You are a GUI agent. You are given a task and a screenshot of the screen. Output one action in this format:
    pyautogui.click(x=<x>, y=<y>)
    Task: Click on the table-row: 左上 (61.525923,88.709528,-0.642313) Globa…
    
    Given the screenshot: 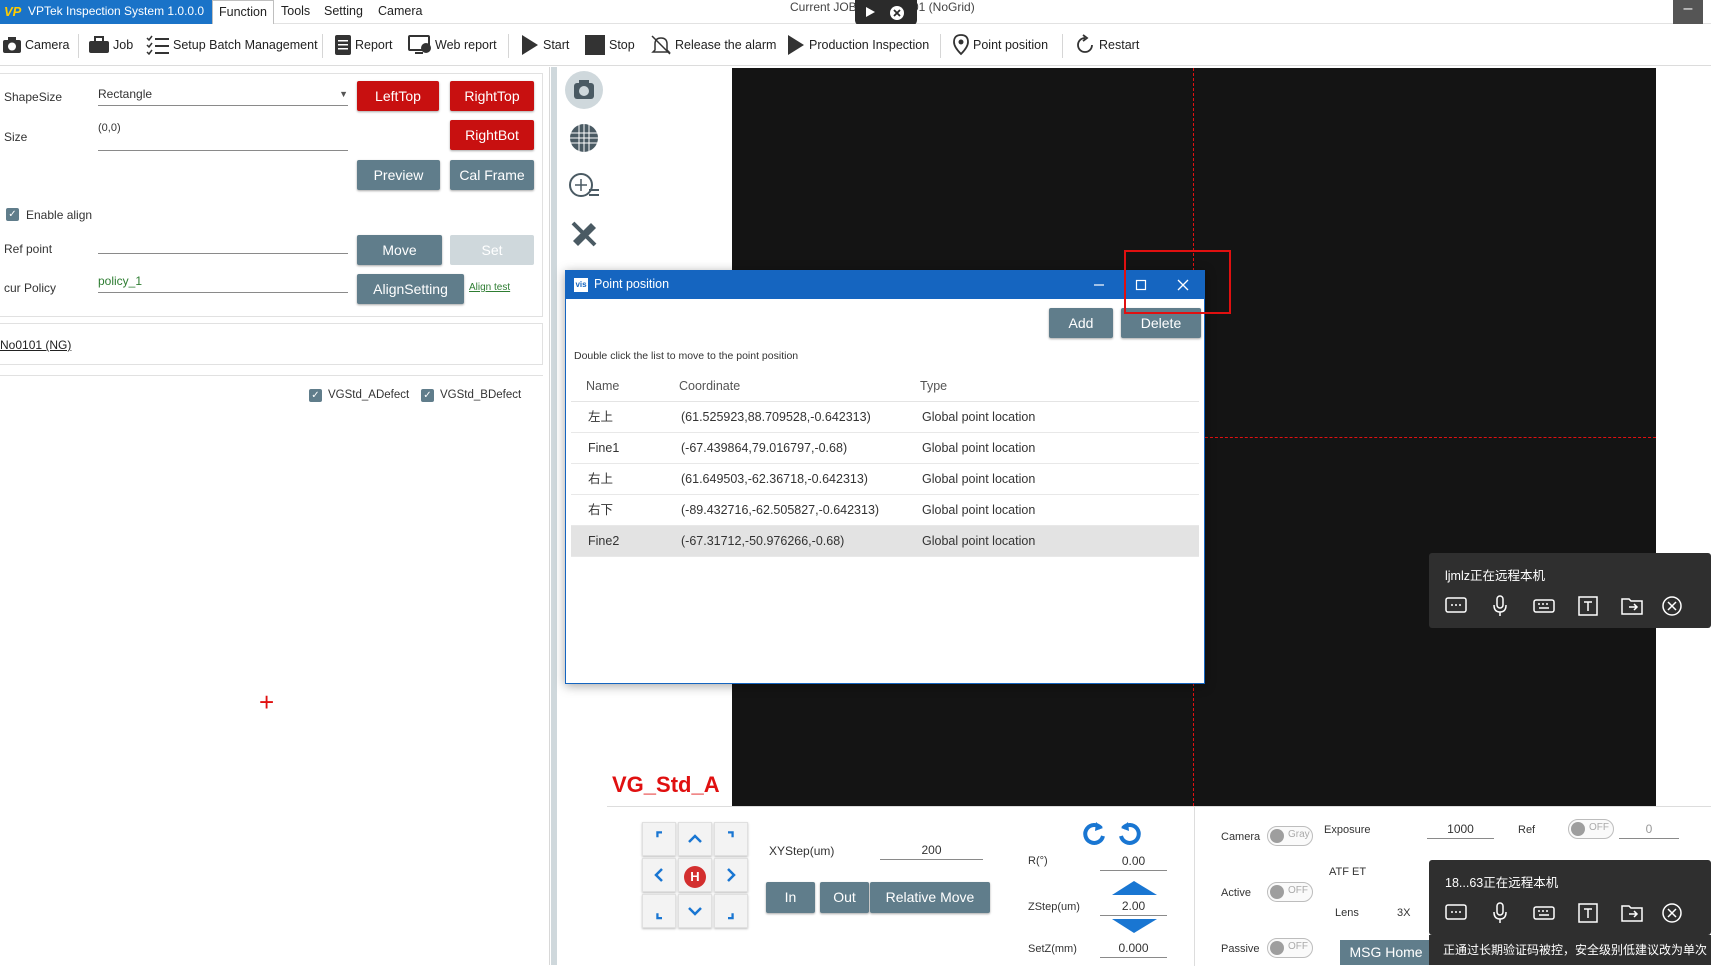 What is the action you would take?
    pyautogui.click(x=885, y=417)
    